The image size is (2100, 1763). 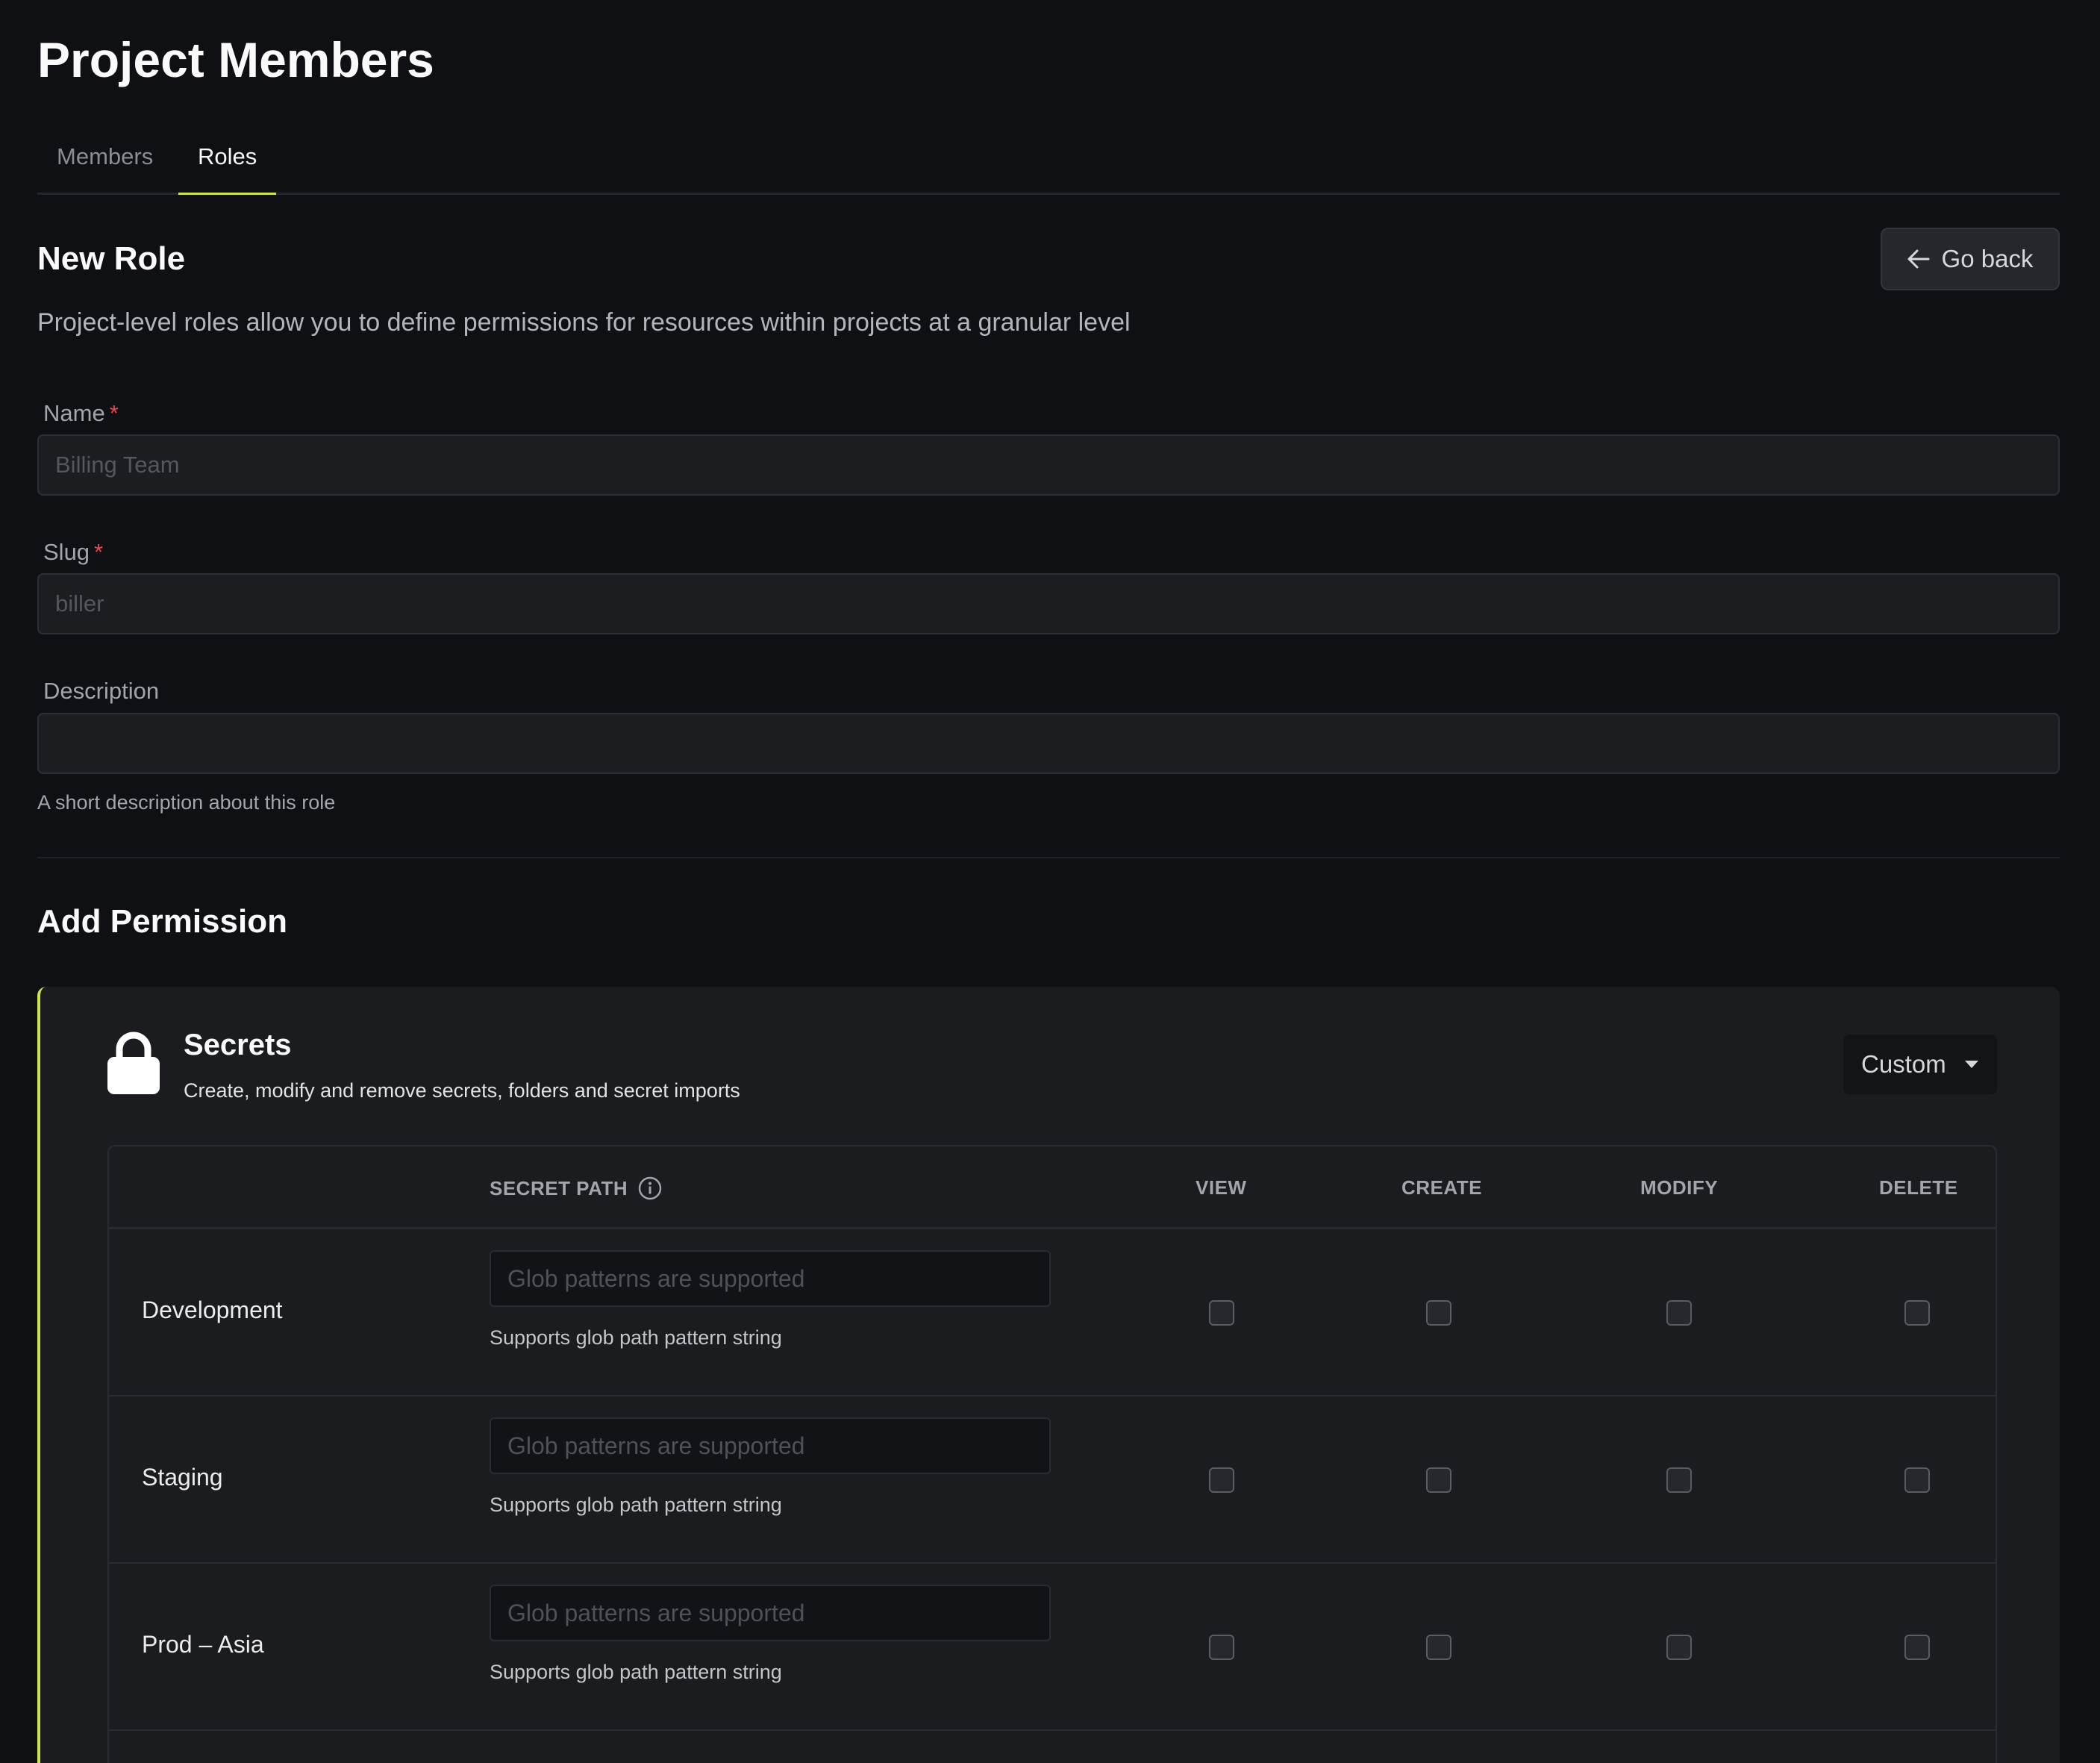 What do you see at coordinates (1222, 1187) in the screenshot?
I see `column-view: VIEW` at bounding box center [1222, 1187].